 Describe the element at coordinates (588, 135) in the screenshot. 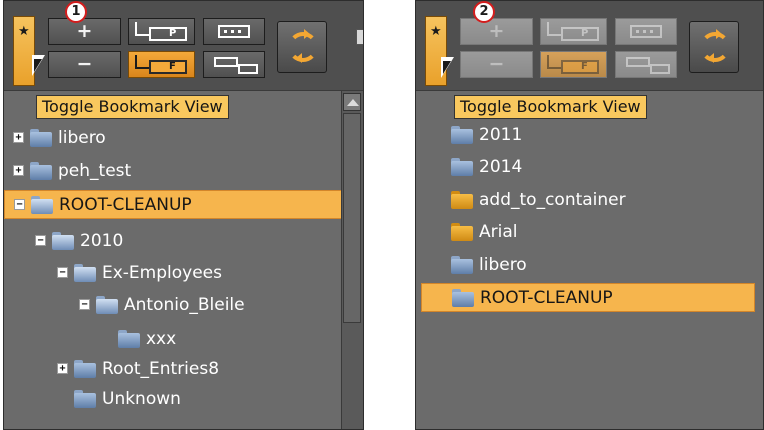

I see `bookmark-row: 2011` at that location.